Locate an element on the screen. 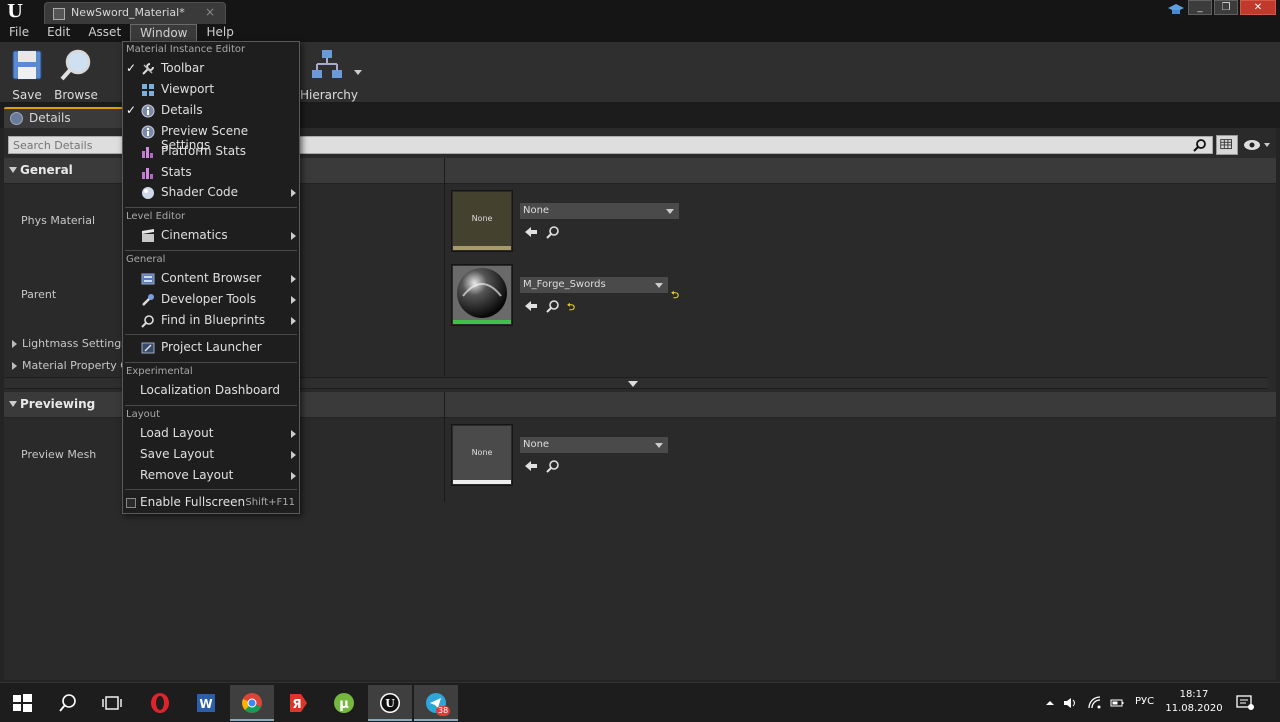  notification-center-icon is located at coordinates (1245, 703).